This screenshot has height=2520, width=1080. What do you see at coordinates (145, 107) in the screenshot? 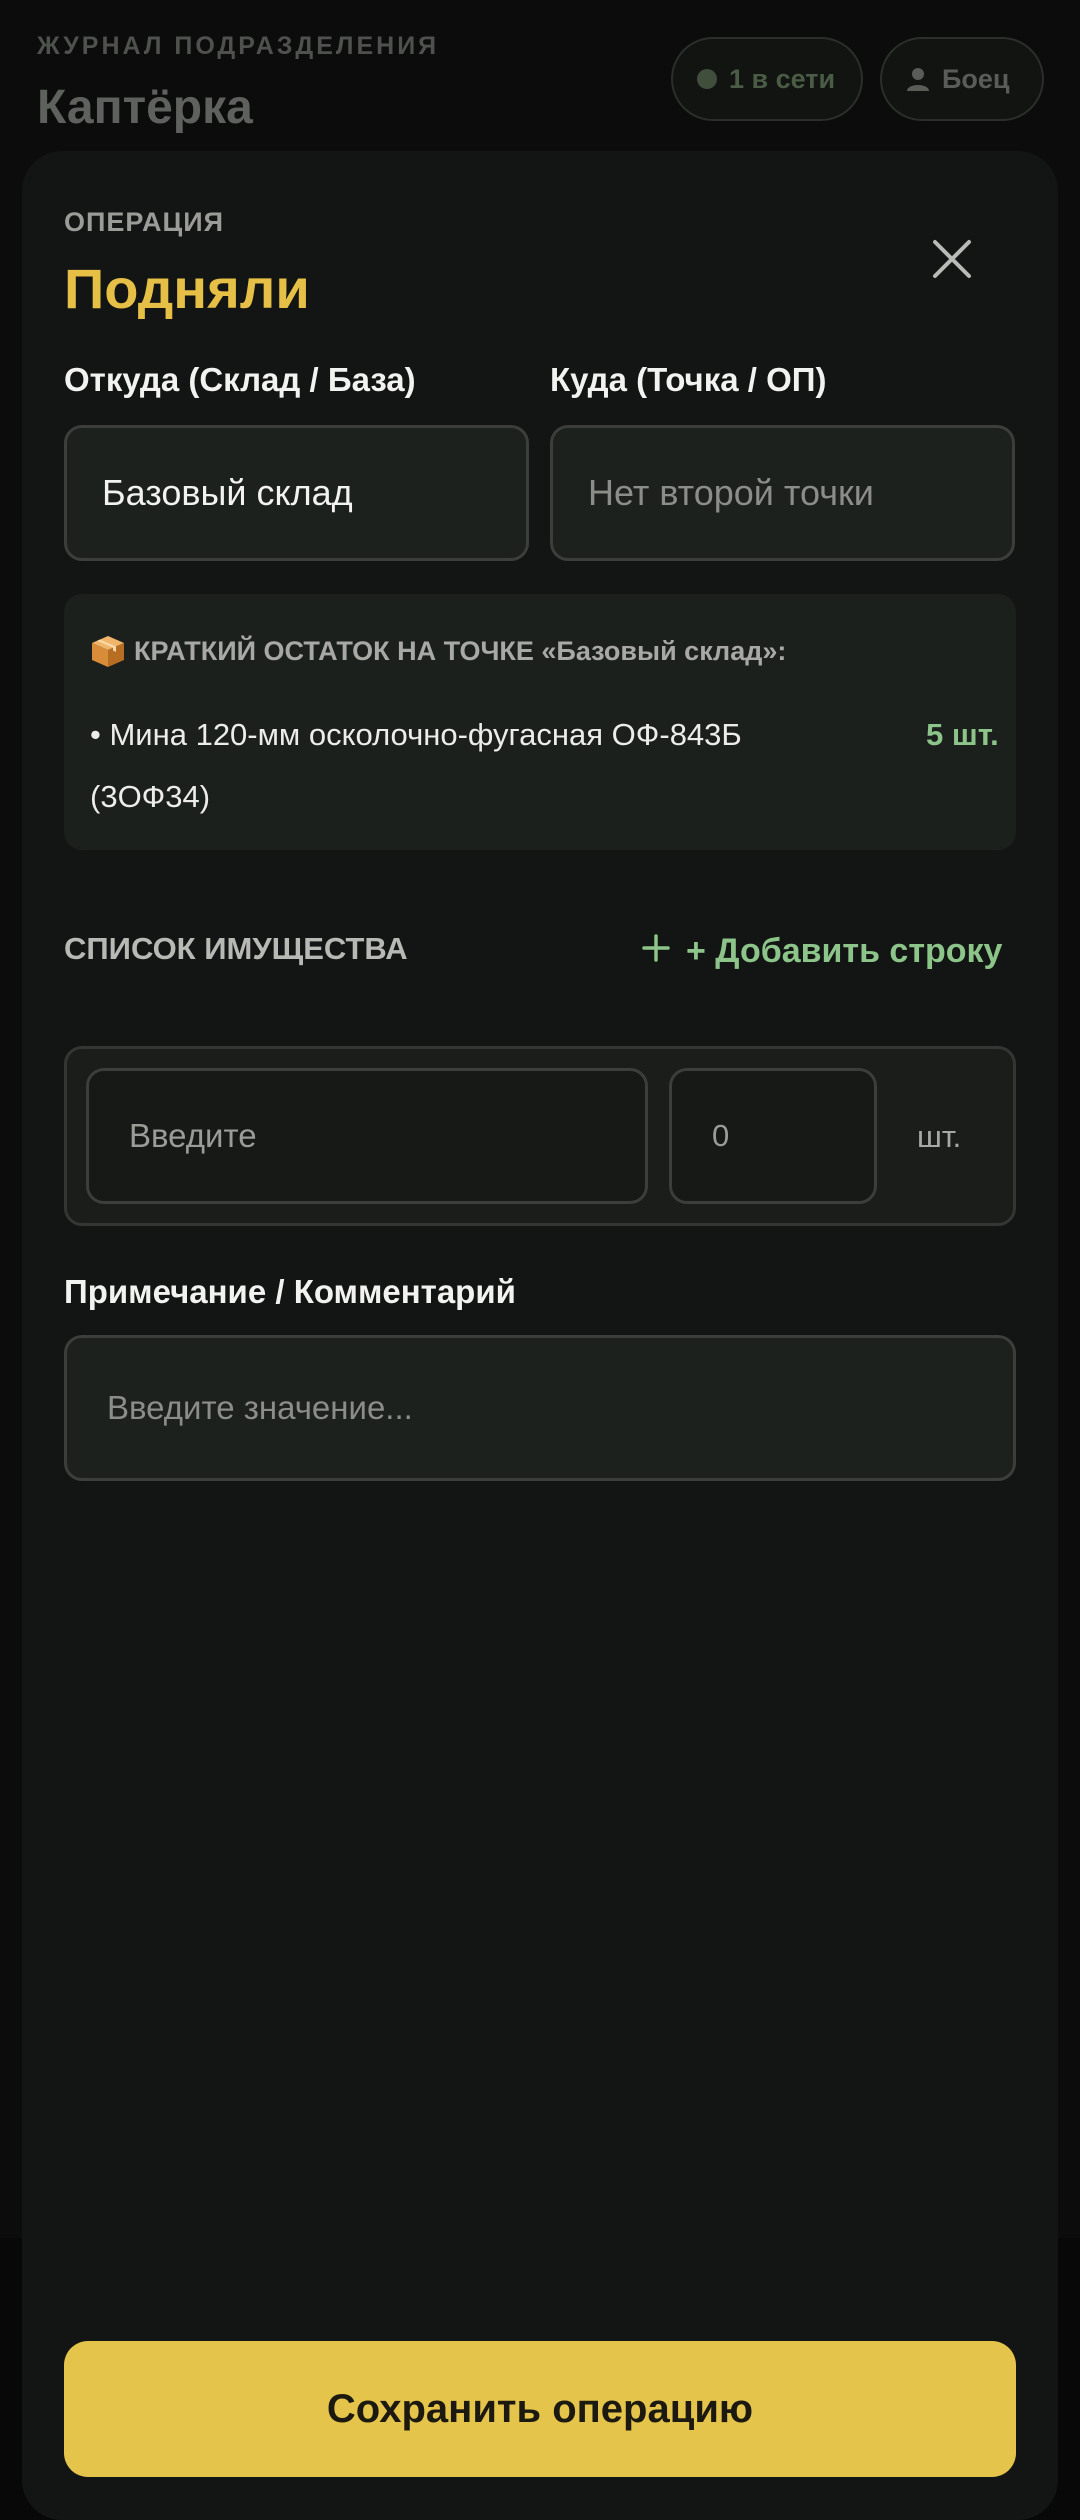
I see `app-title: Каптёрка` at bounding box center [145, 107].